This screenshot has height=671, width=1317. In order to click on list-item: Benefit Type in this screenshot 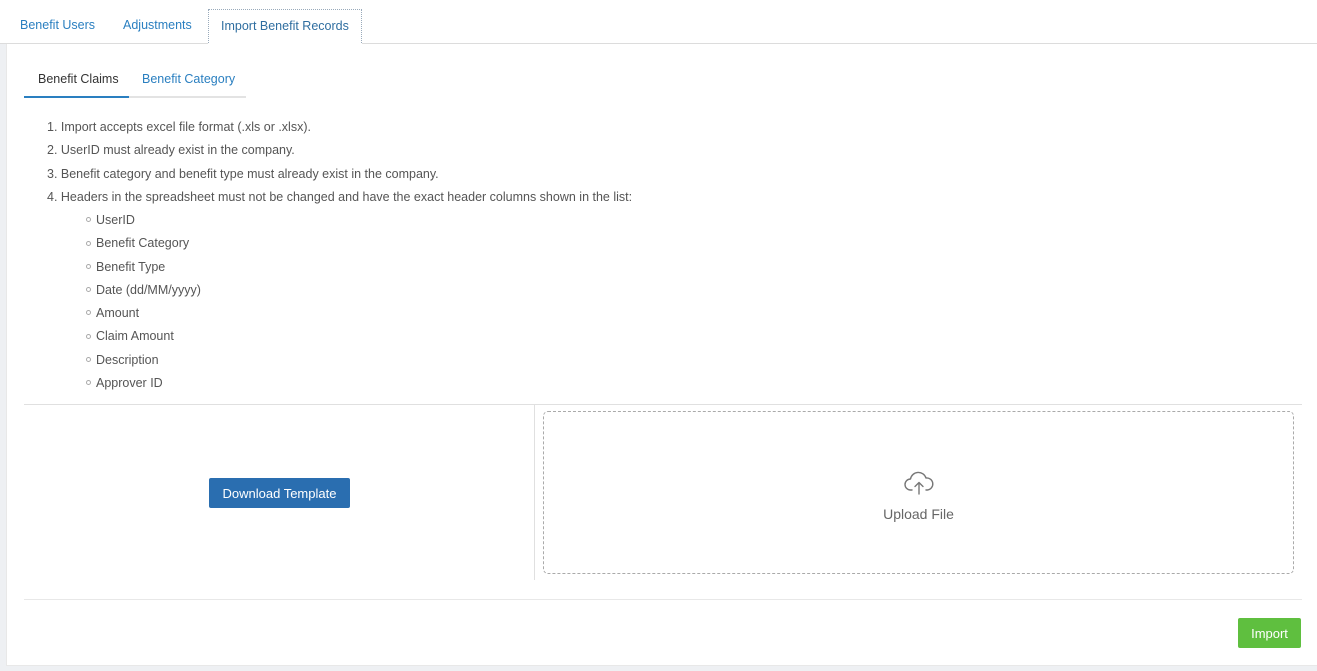, I will do `click(143, 267)`.